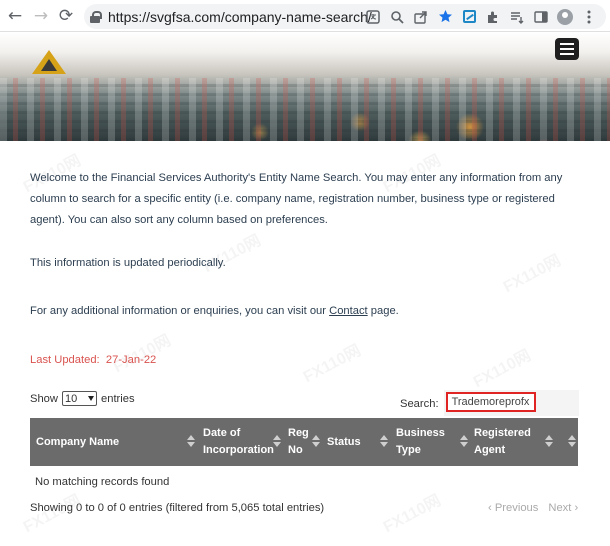 The width and height of the screenshot is (610, 546). I want to click on hamburger-menu-button, so click(567, 49).